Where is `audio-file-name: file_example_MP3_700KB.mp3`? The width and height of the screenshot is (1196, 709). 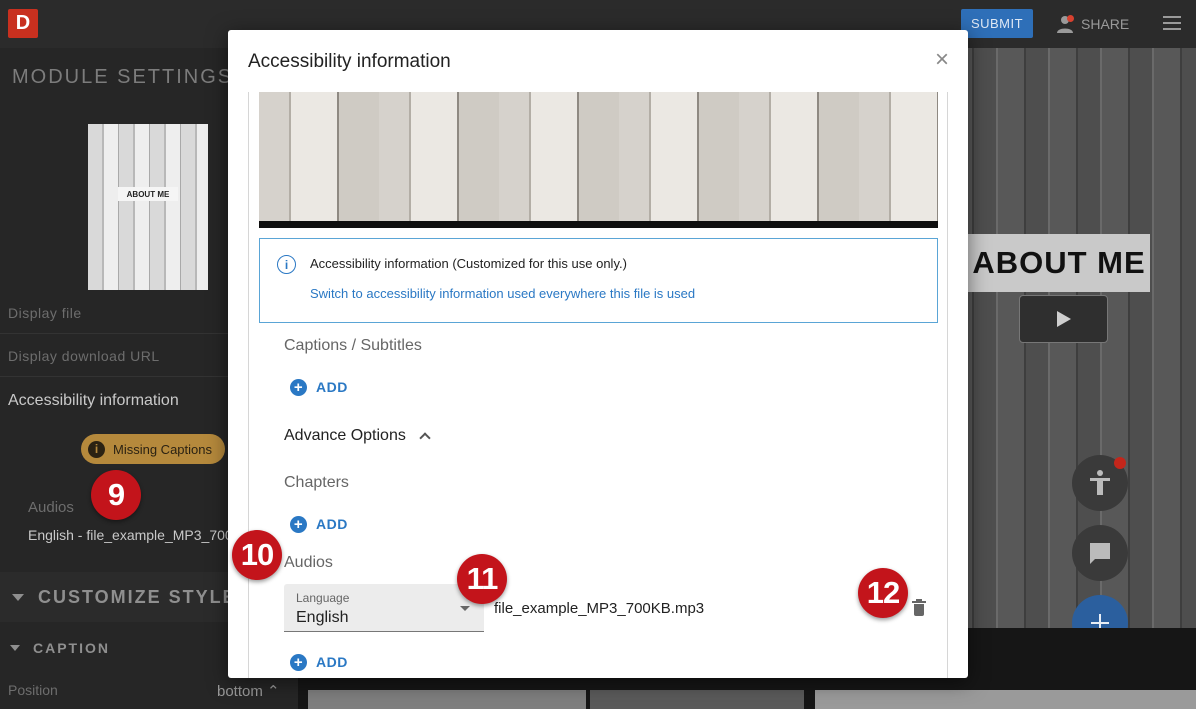
audio-file-name: file_example_MP3_700KB.mp3 is located at coordinates (599, 608).